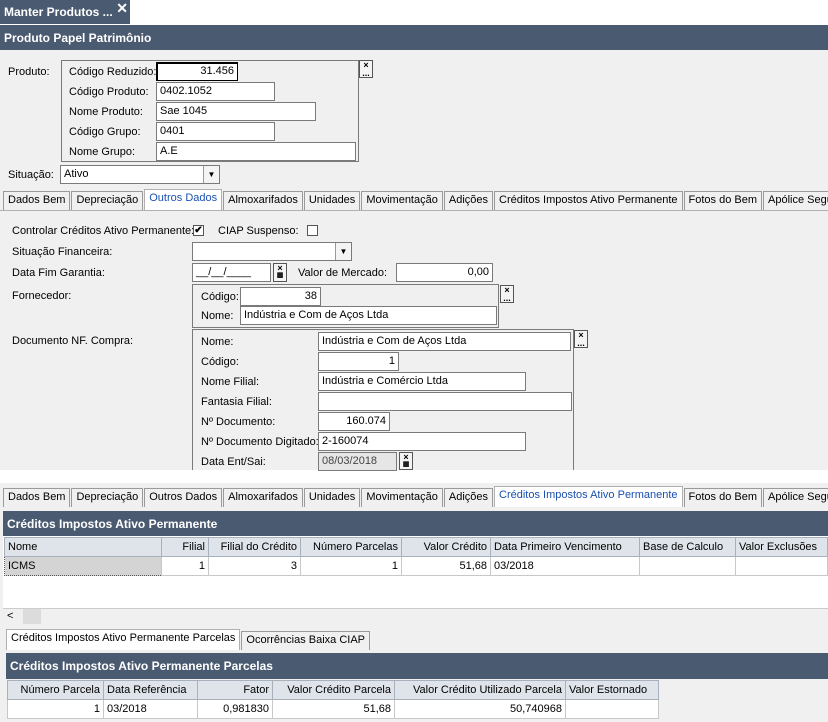  I want to click on doc-filial-label: Nome Filial:, so click(230, 382).